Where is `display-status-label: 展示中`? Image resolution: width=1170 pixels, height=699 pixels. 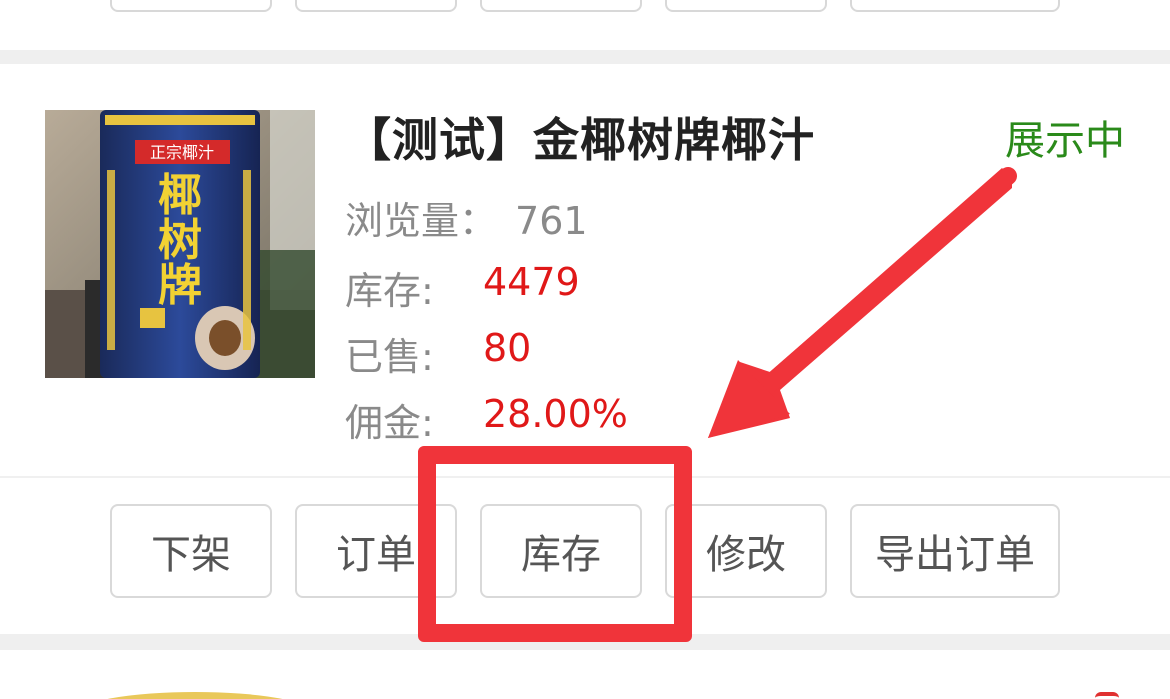 display-status-label: 展示中 is located at coordinates (1065, 141).